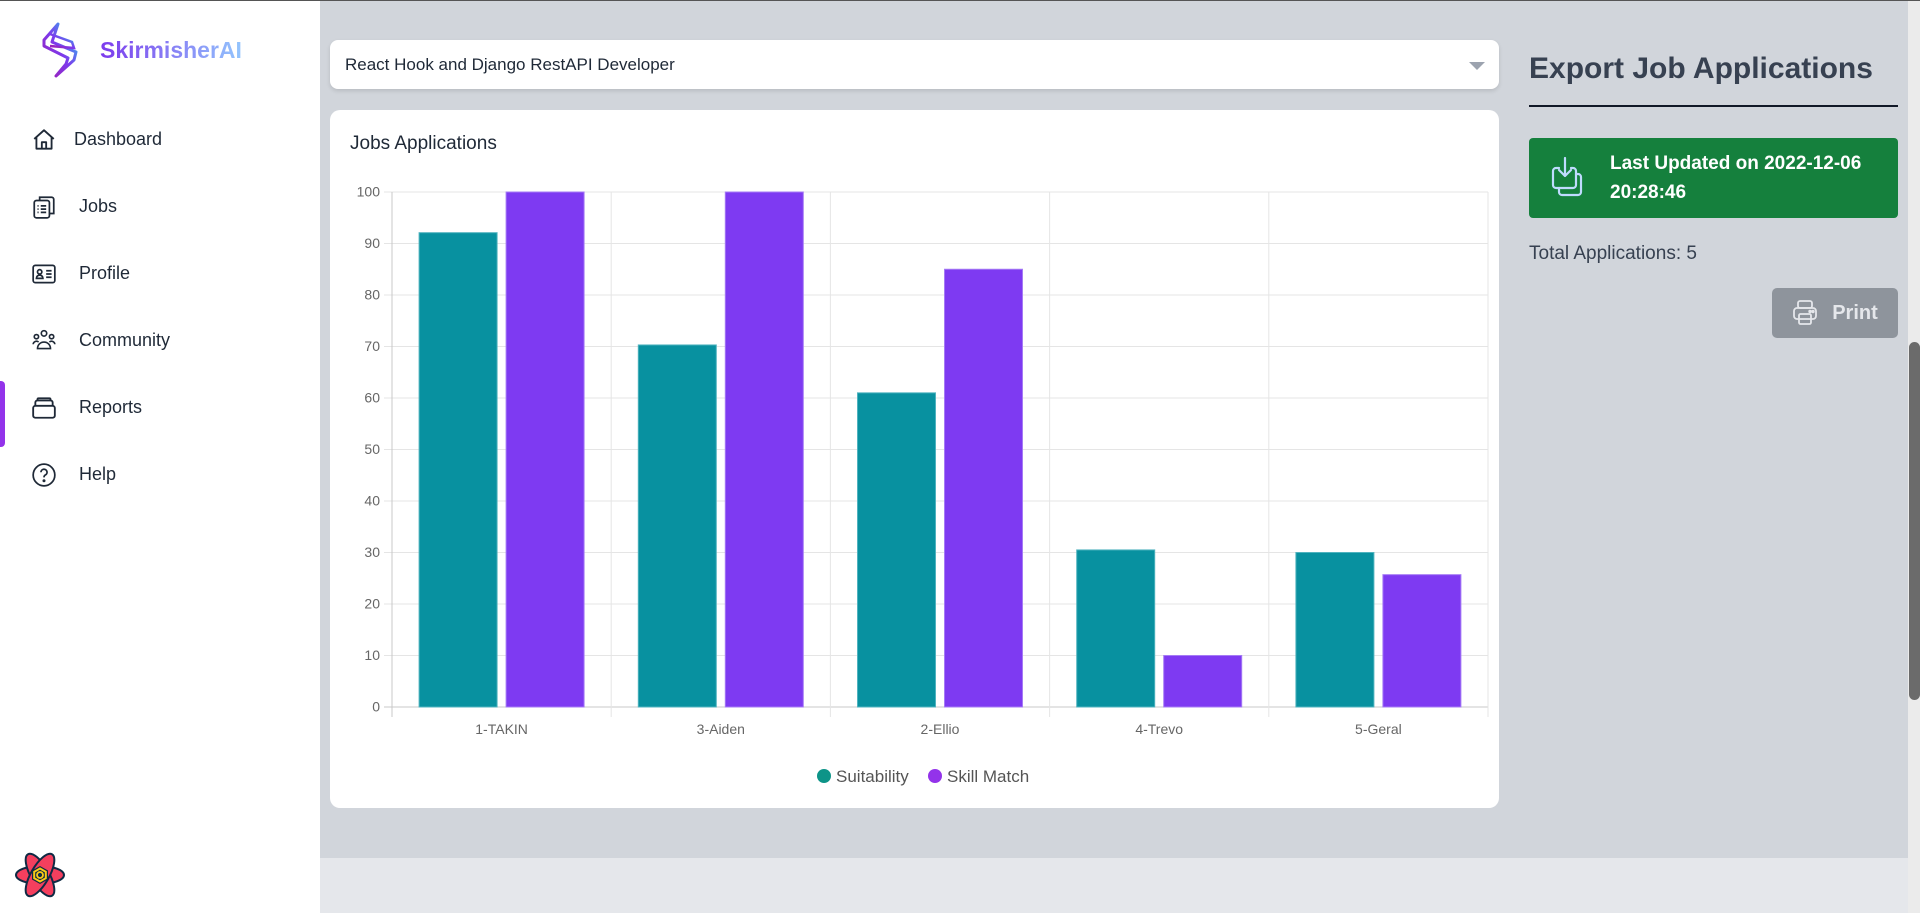 The height and width of the screenshot is (913, 1920). I want to click on brand: SkirmisherAI, so click(140, 50).